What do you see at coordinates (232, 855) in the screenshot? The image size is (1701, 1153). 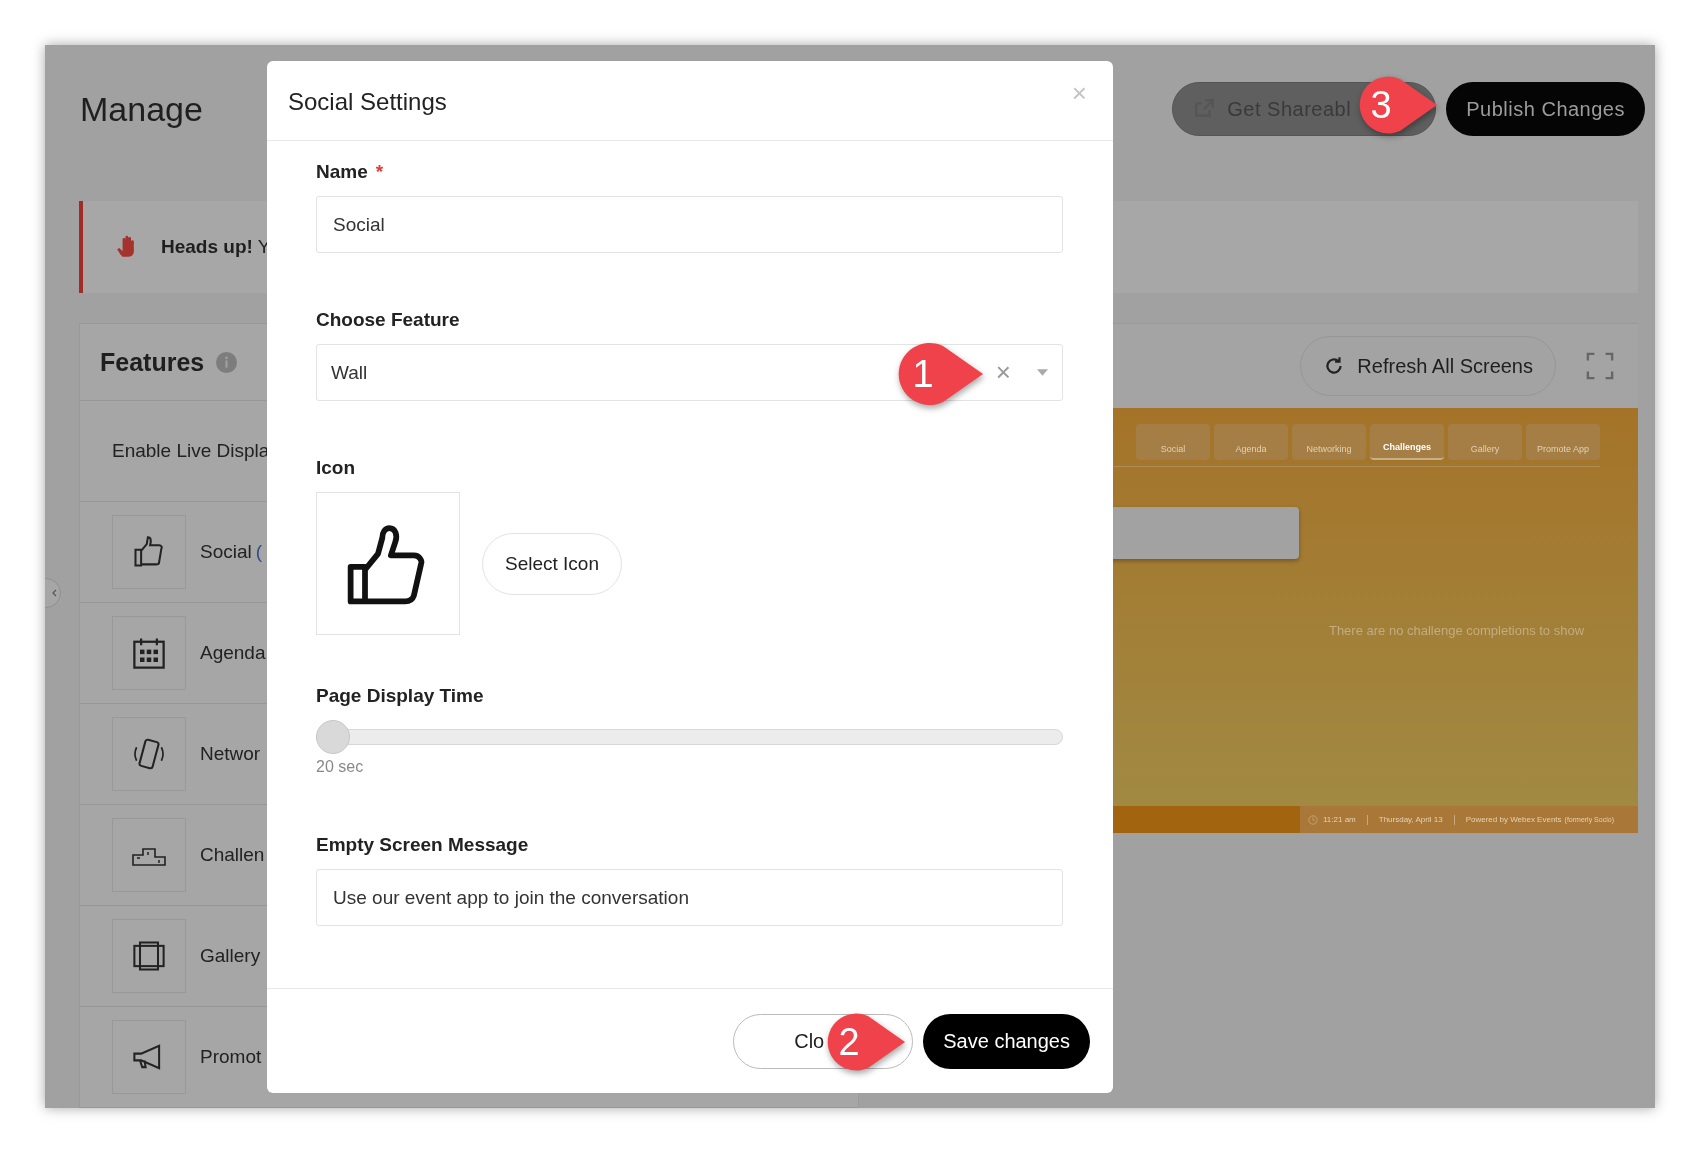 I see `feature-label: Challen` at bounding box center [232, 855].